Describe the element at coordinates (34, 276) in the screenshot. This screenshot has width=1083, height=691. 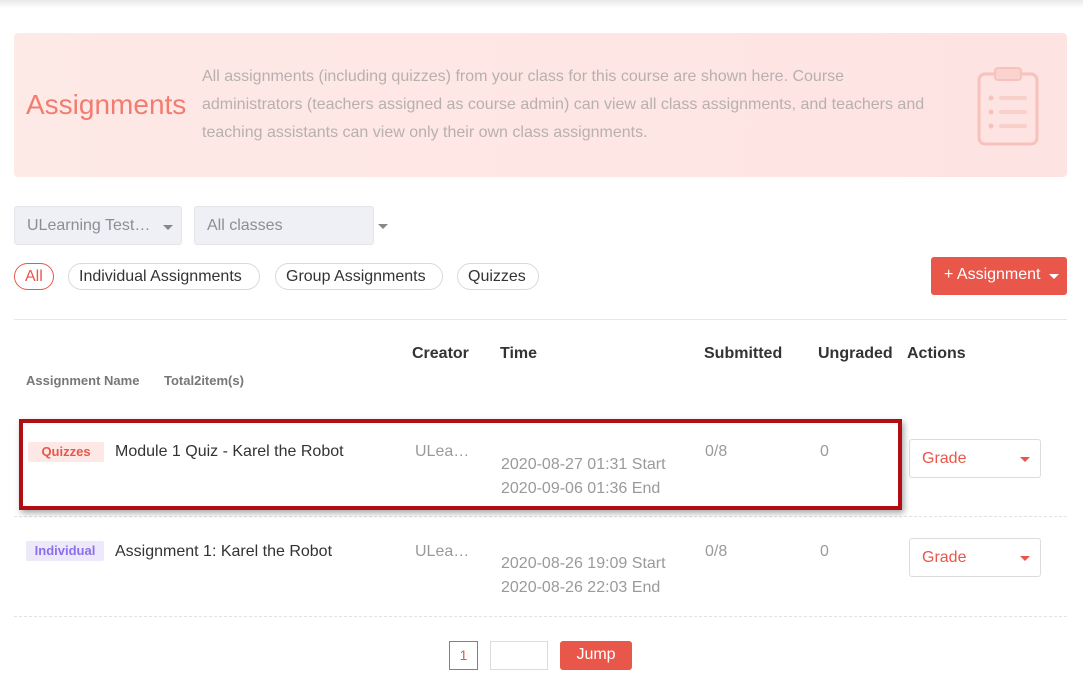
I see `tab-all: All` at that location.